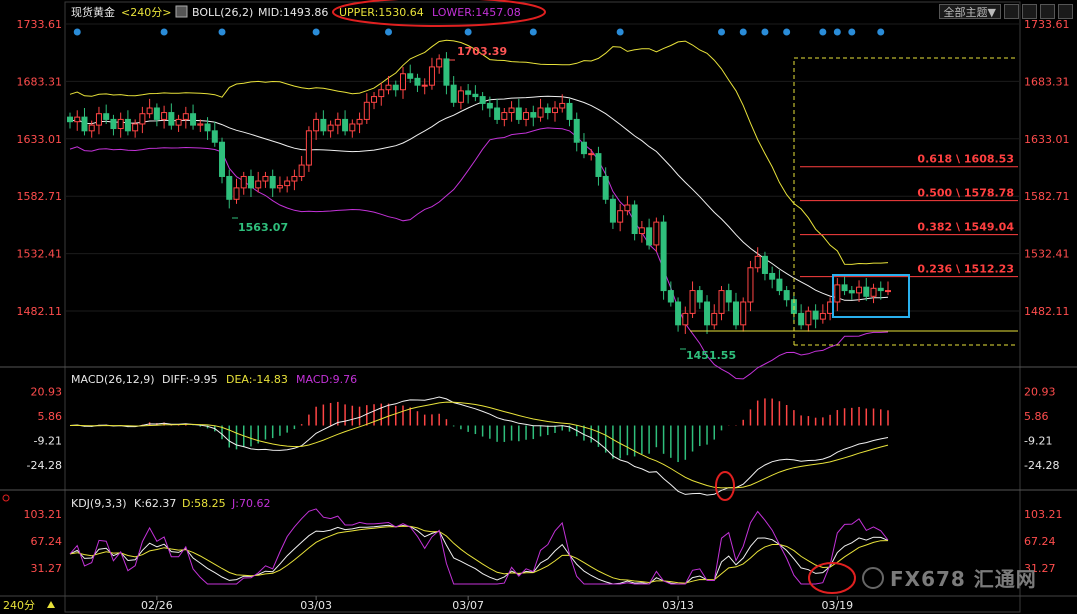 This screenshot has height=614, width=1077. What do you see at coordinates (250, 503) in the screenshot?
I see `kdj-j-value: J:70.62` at bounding box center [250, 503].